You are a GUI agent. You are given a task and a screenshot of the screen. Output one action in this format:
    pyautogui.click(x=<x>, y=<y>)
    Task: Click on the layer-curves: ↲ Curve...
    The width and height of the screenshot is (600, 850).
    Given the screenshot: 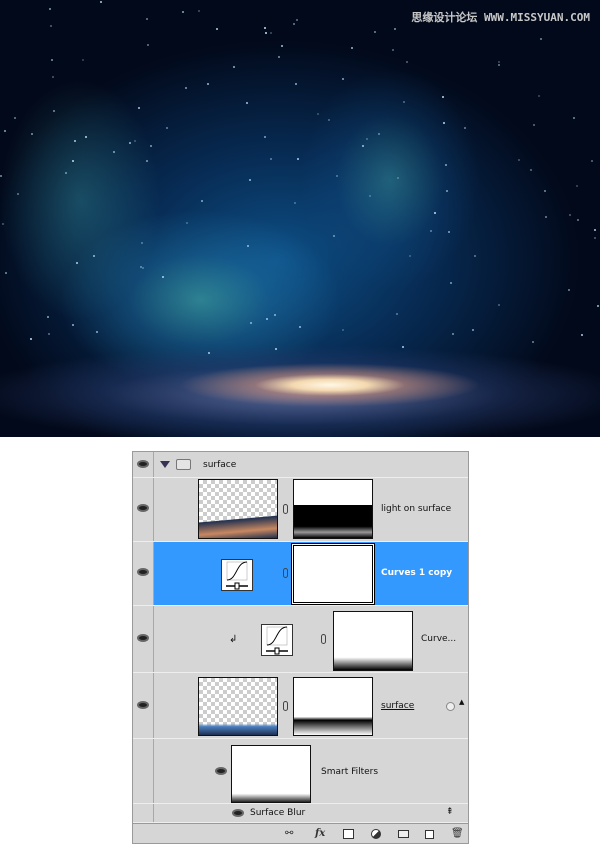 What is the action you would take?
    pyautogui.click(x=300, y=639)
    